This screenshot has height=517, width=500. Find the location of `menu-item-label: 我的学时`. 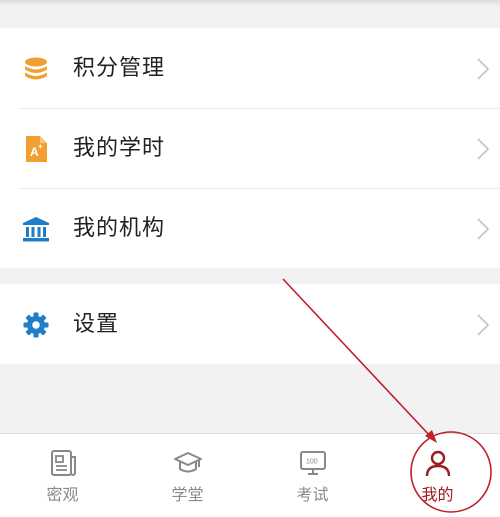

menu-item-label: 我的学时 is located at coordinates (119, 148).